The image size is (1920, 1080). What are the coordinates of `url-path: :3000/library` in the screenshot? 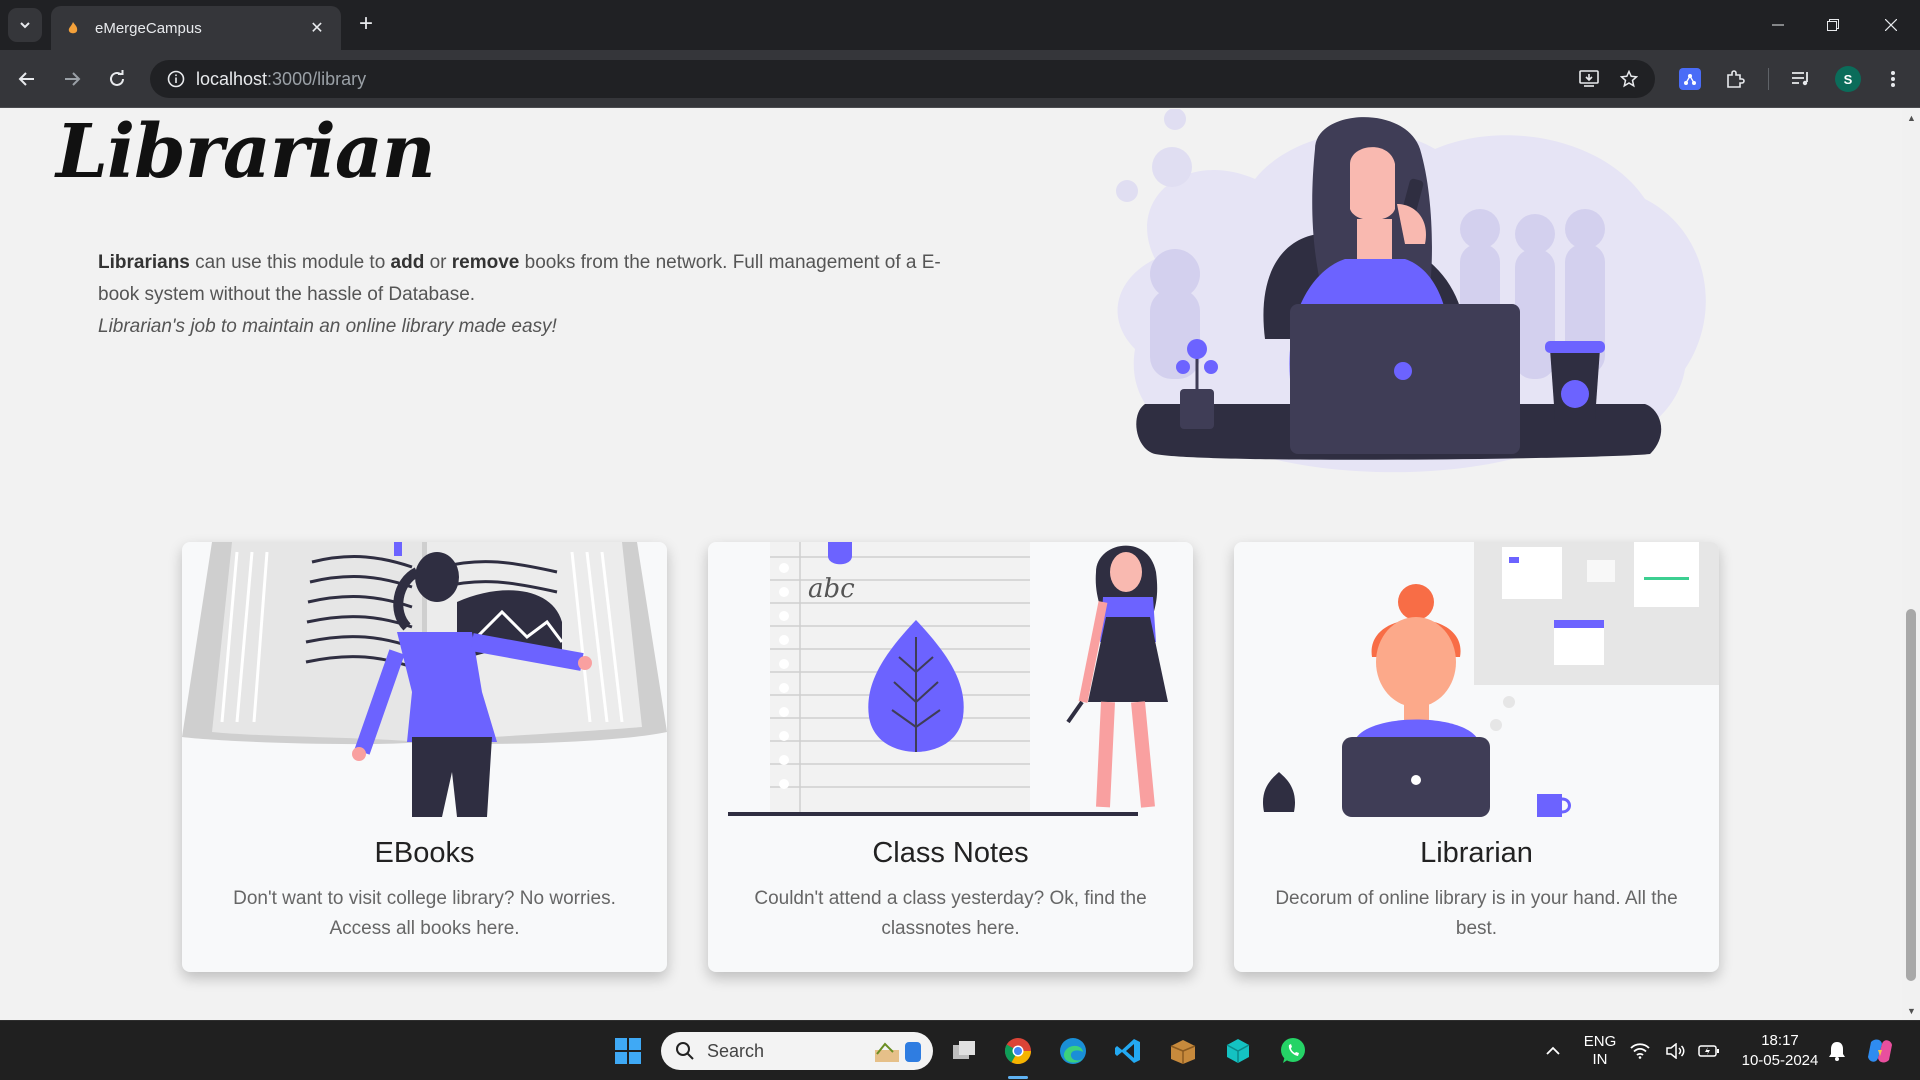 It's located at (317, 78).